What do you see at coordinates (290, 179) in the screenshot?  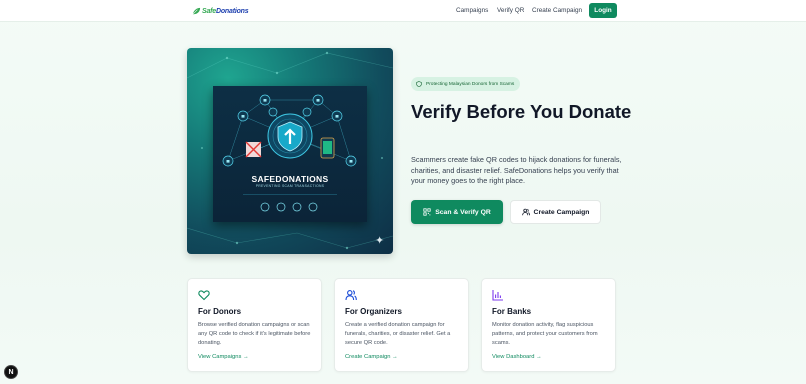 I see `poster-title: SAFEDONATIONS` at bounding box center [290, 179].